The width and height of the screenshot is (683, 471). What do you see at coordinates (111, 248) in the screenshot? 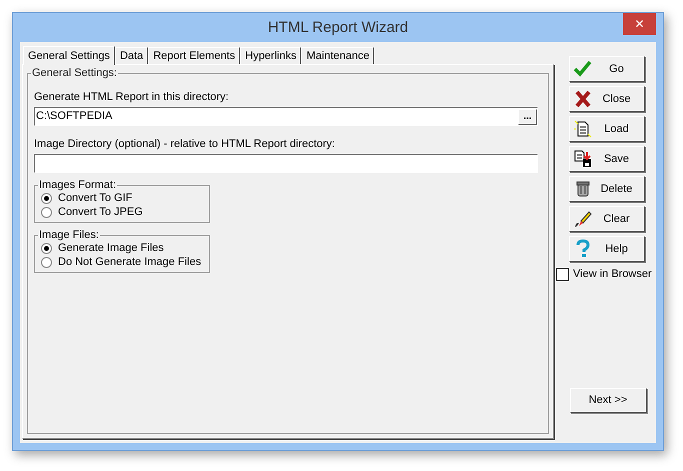
I see `radio-label: Generate Image Files` at bounding box center [111, 248].